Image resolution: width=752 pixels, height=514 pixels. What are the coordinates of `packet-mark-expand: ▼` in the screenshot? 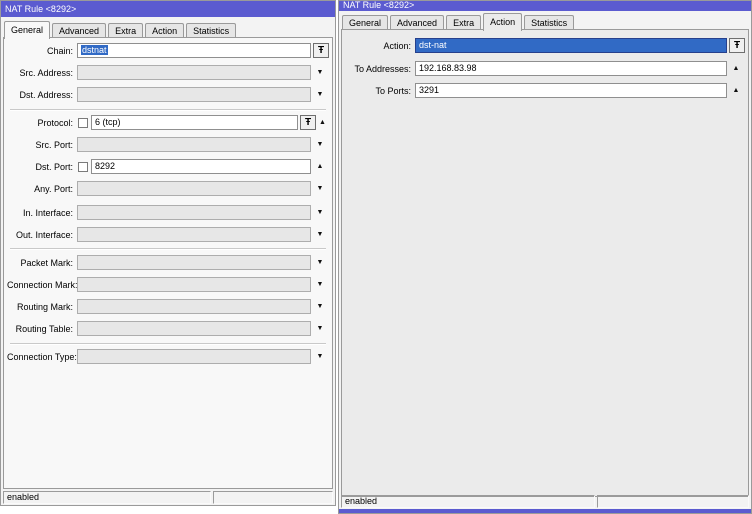 It's located at (320, 262).